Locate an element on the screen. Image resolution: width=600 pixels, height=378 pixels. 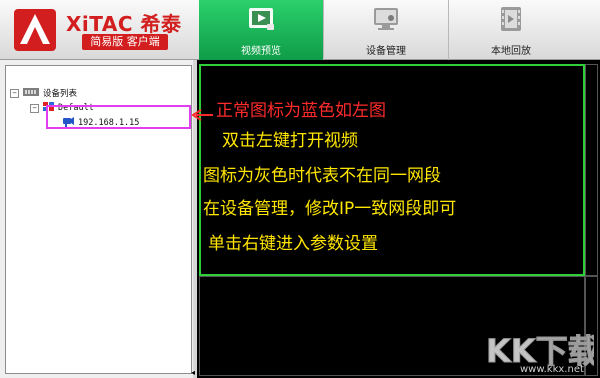
tab-device-management-label: 设备管理 is located at coordinates (386, 51).